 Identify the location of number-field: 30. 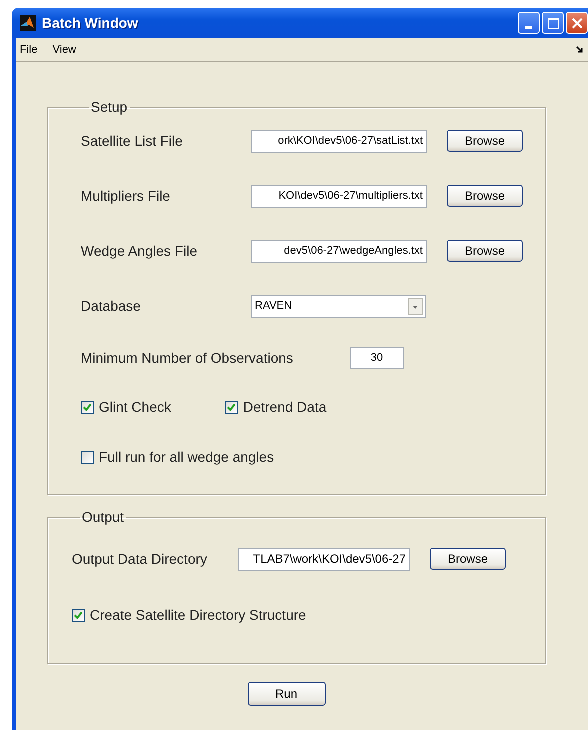
(377, 358).